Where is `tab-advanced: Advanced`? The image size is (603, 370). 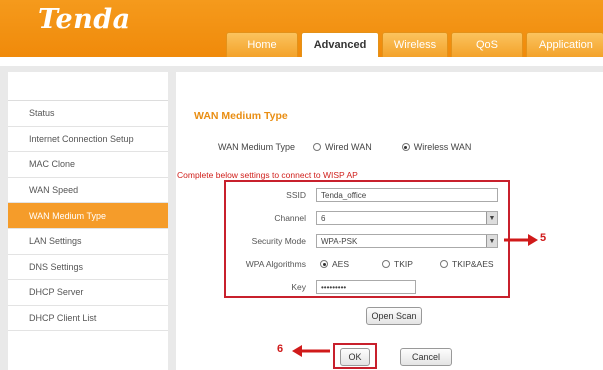 tab-advanced: Advanced is located at coordinates (340, 44).